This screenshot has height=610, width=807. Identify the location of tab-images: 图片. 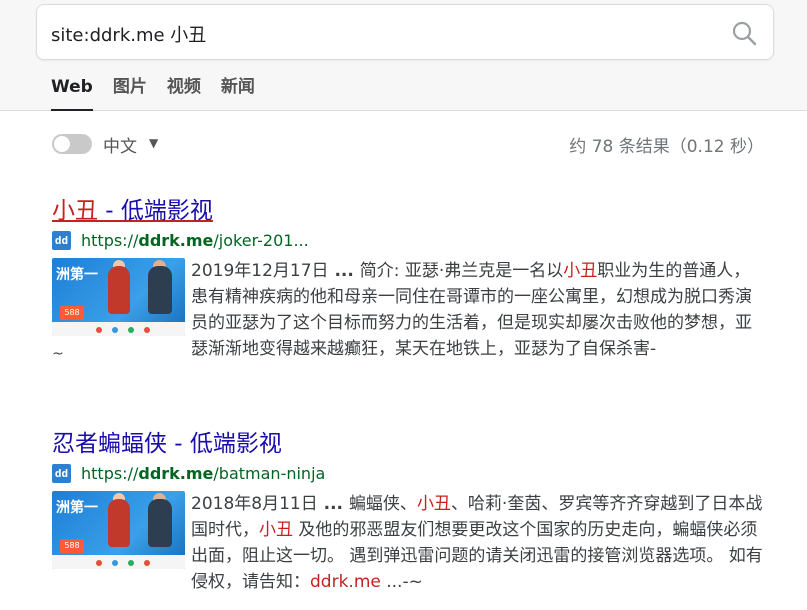
(130, 92).